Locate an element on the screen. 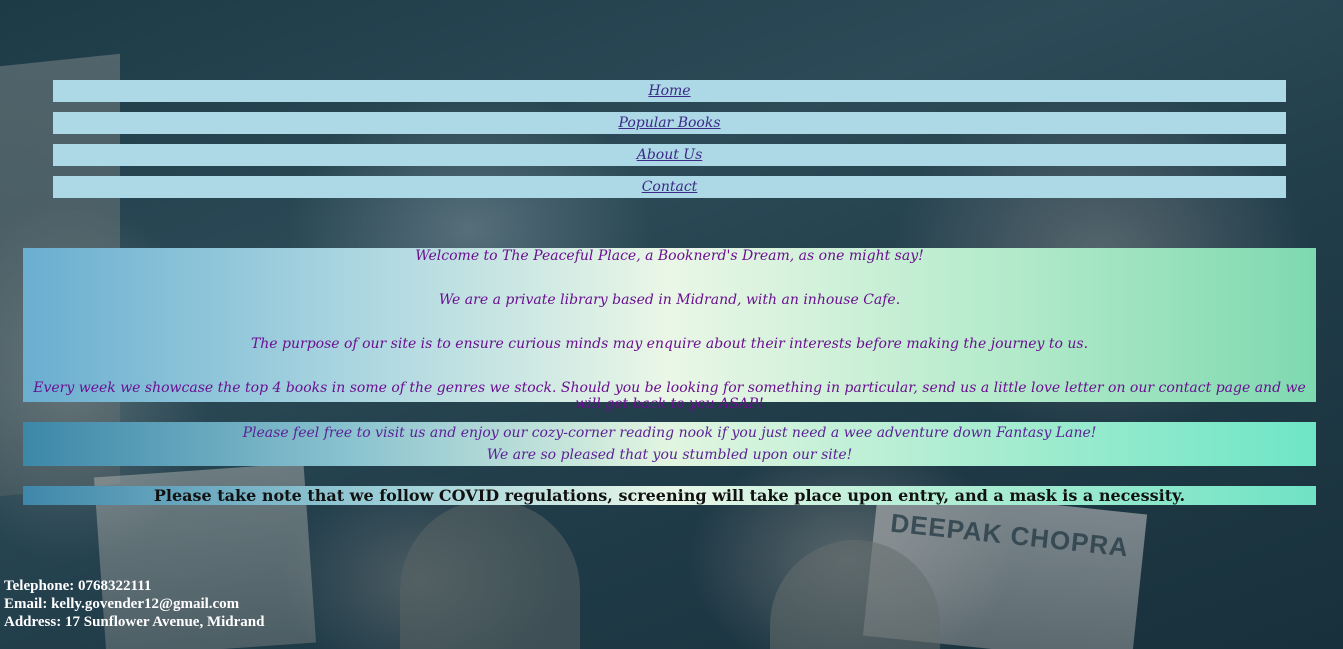 This screenshot has width=1343, height=649. contact-address: Address: 17 Sunflower Avenue, Midrand is located at coordinates (134, 622).